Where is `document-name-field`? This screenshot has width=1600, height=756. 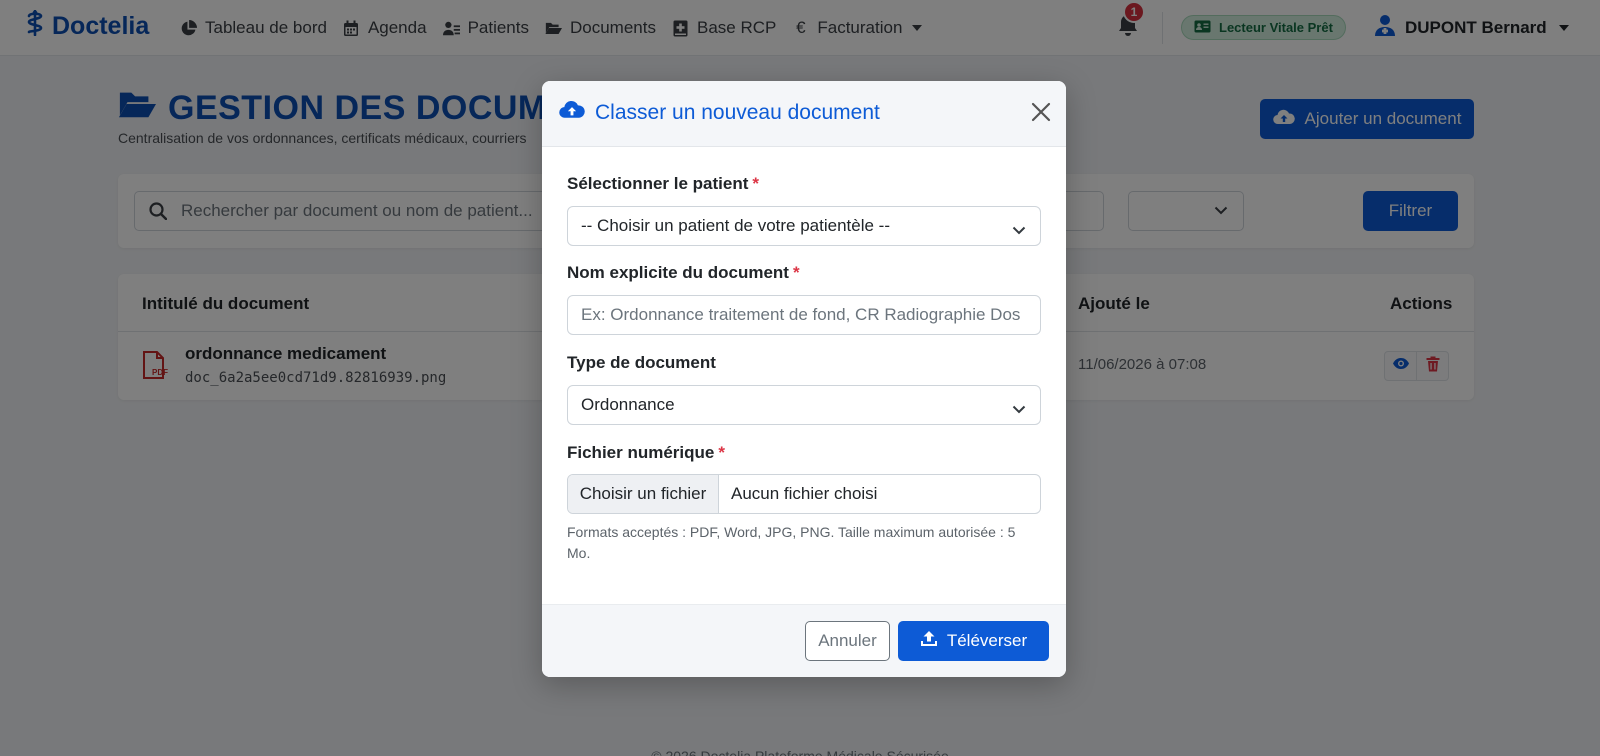 document-name-field is located at coordinates (804, 315).